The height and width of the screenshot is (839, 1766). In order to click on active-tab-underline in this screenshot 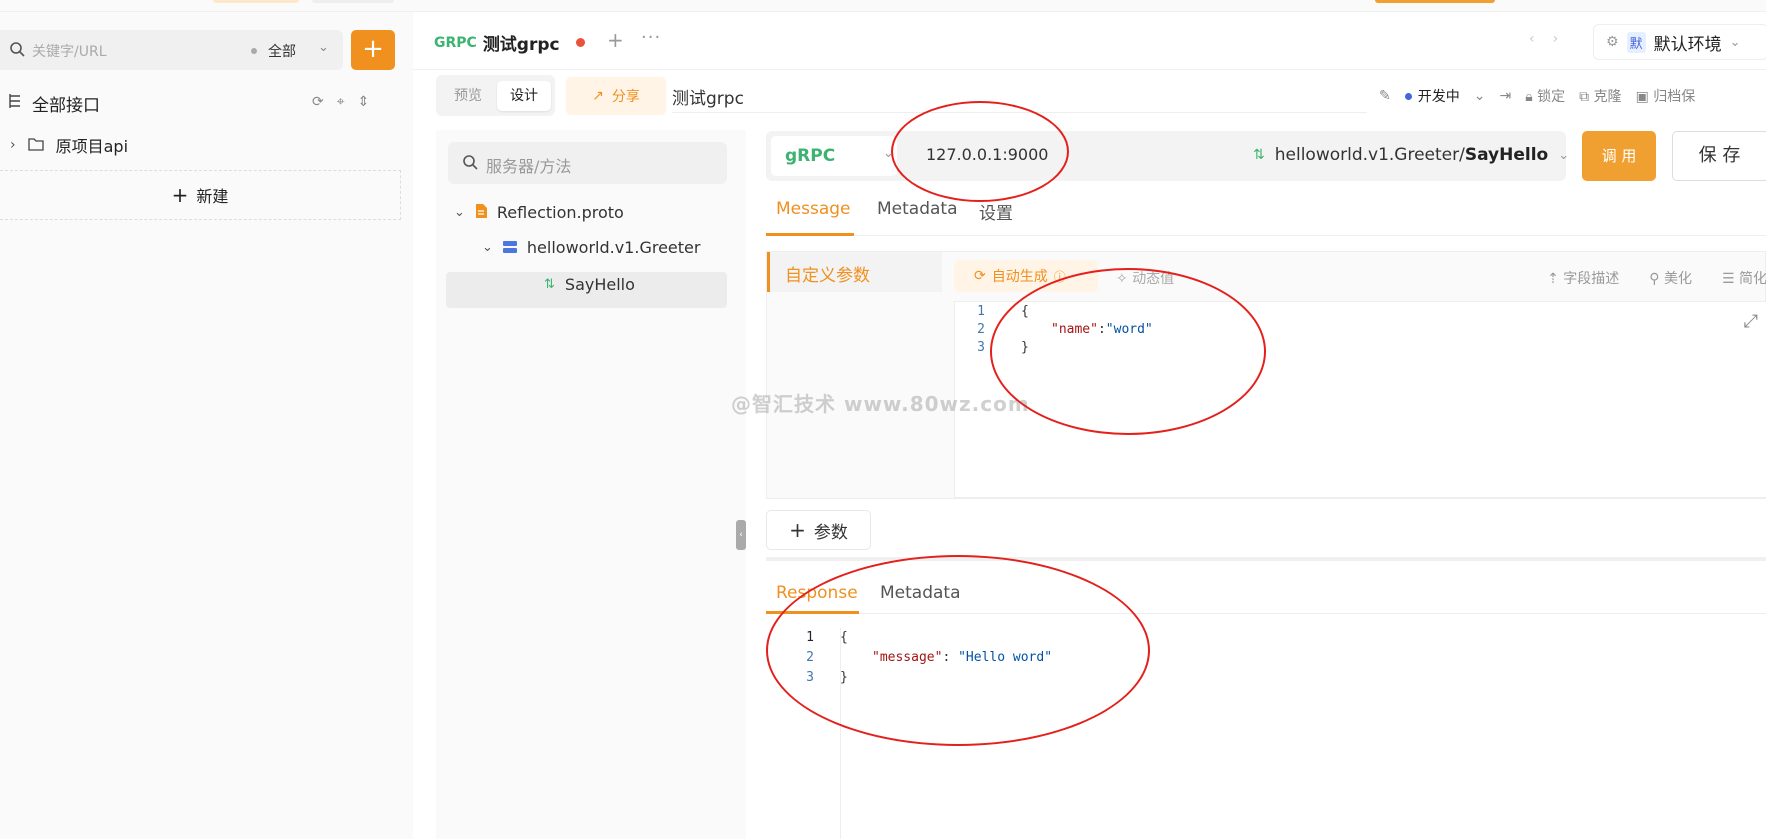, I will do `click(812, 612)`.